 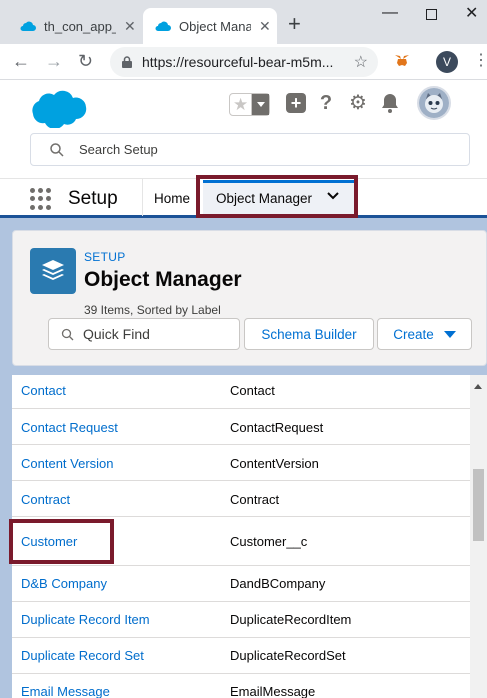 I want to click on gear-icon: ⚙, so click(x=358, y=103).